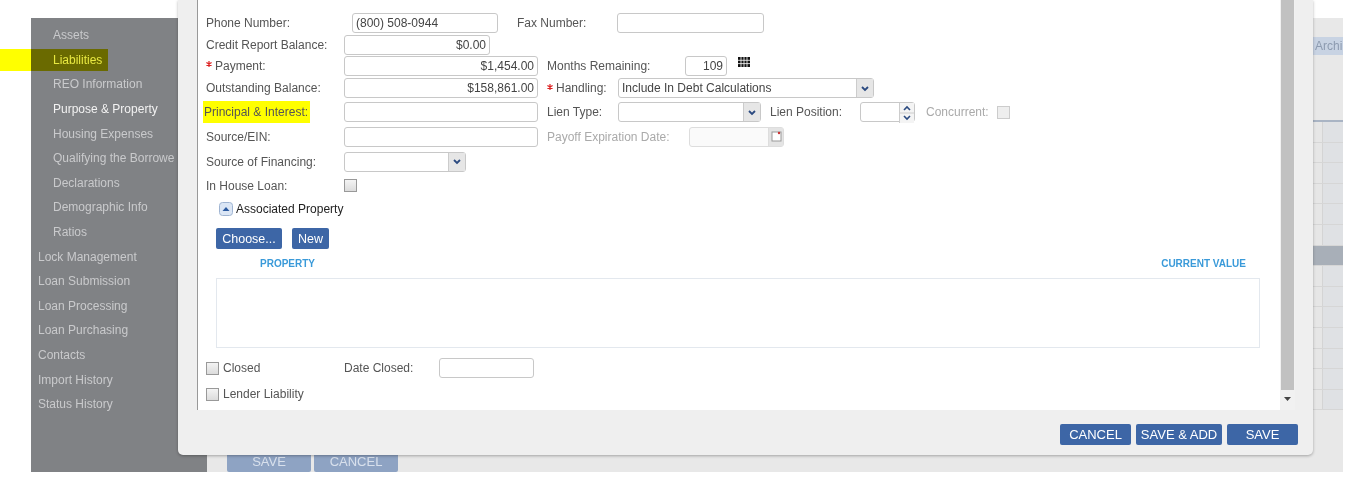  What do you see at coordinates (1262, 434) in the screenshot?
I see `button: SAVE` at bounding box center [1262, 434].